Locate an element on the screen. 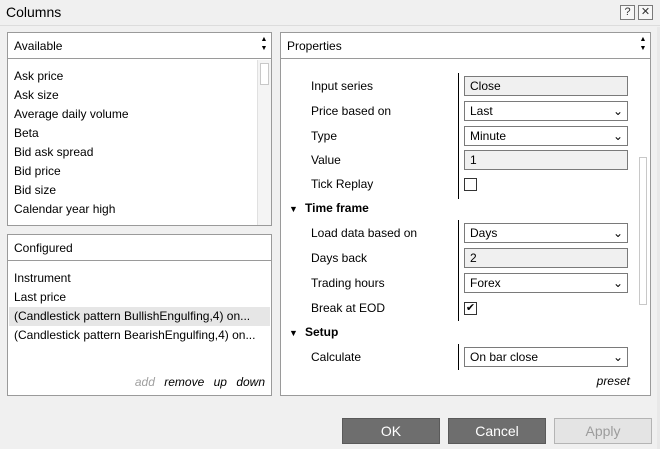 This screenshot has width=660, height=449. configured-actions: add remove up down is located at coordinates (197, 382).